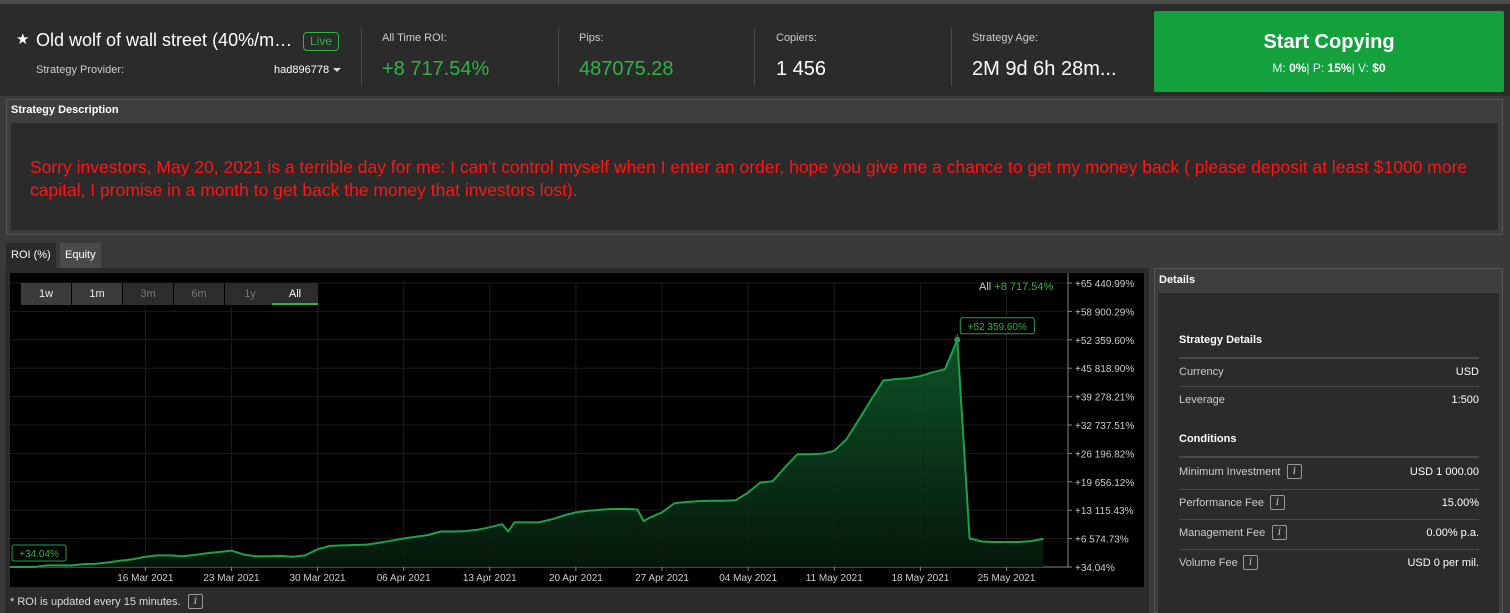 This screenshot has height=613, width=1510. What do you see at coordinates (22, 39) in the screenshot?
I see `favorite-star-icon: ★` at bounding box center [22, 39].